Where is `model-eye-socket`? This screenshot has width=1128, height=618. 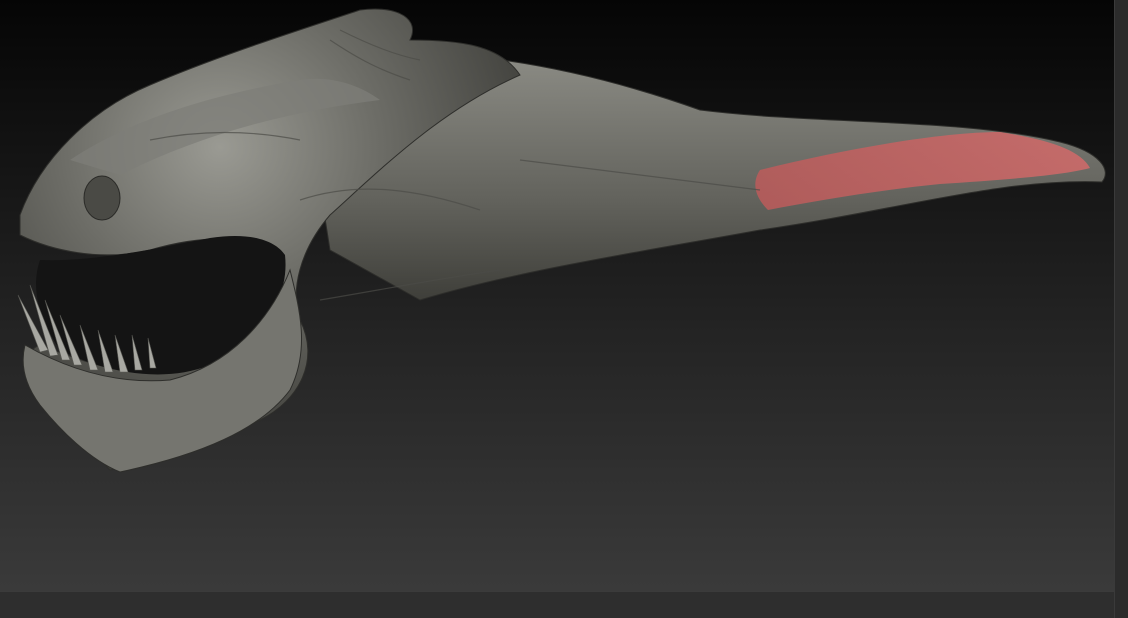 model-eye-socket is located at coordinates (102, 198).